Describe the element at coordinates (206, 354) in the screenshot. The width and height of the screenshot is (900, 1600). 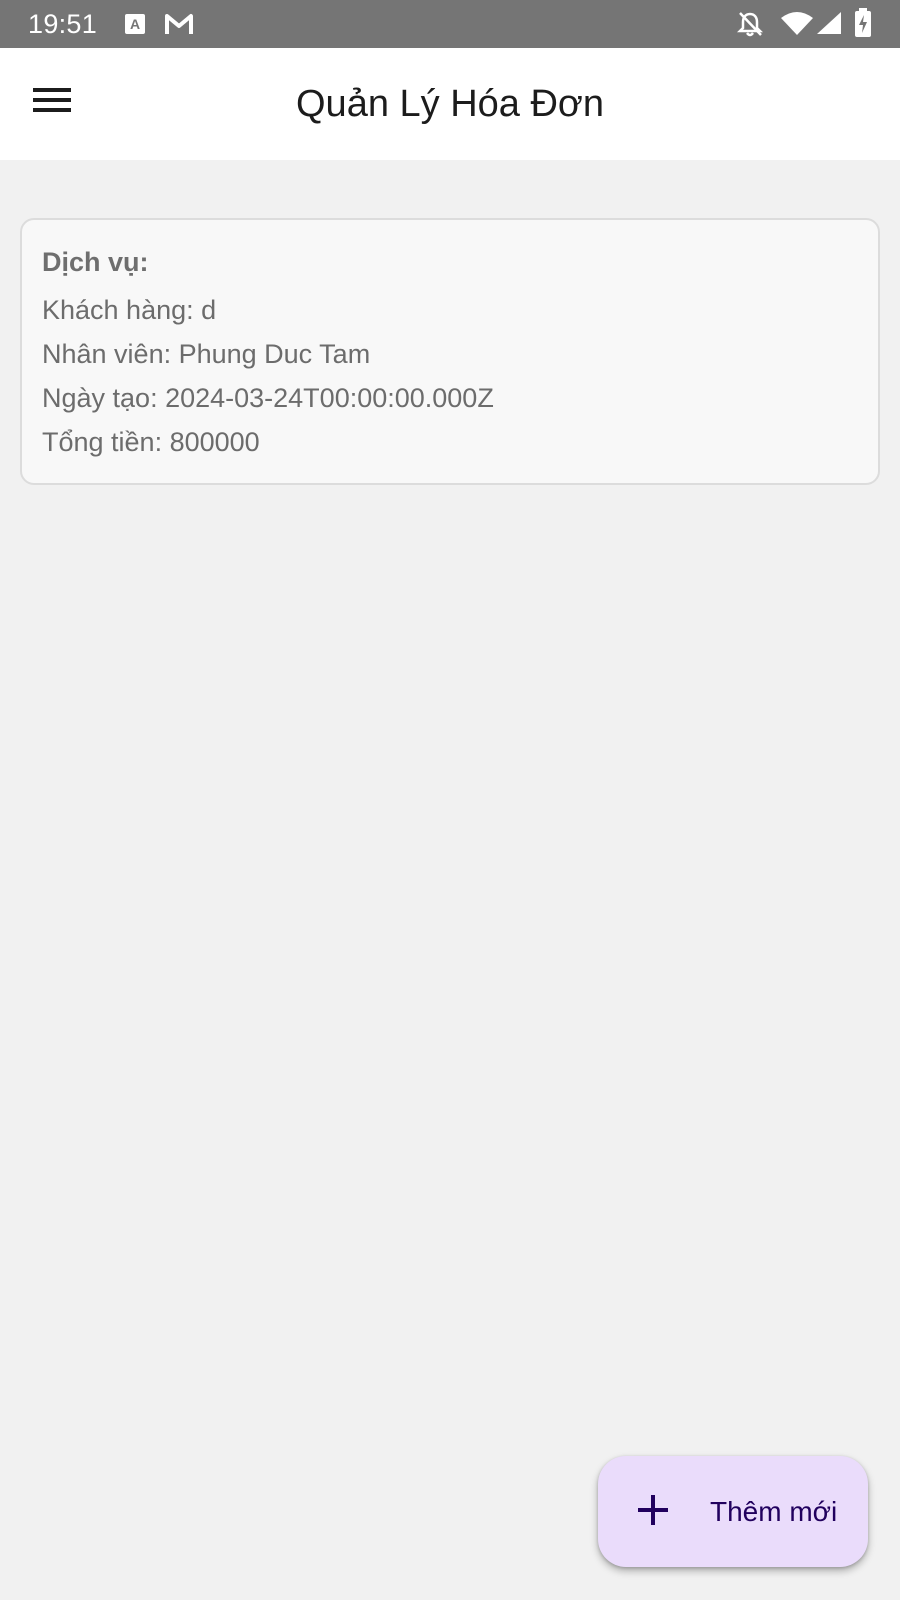
I see `invoice-employee: Nhân viên: Phung Duc Tam` at that location.